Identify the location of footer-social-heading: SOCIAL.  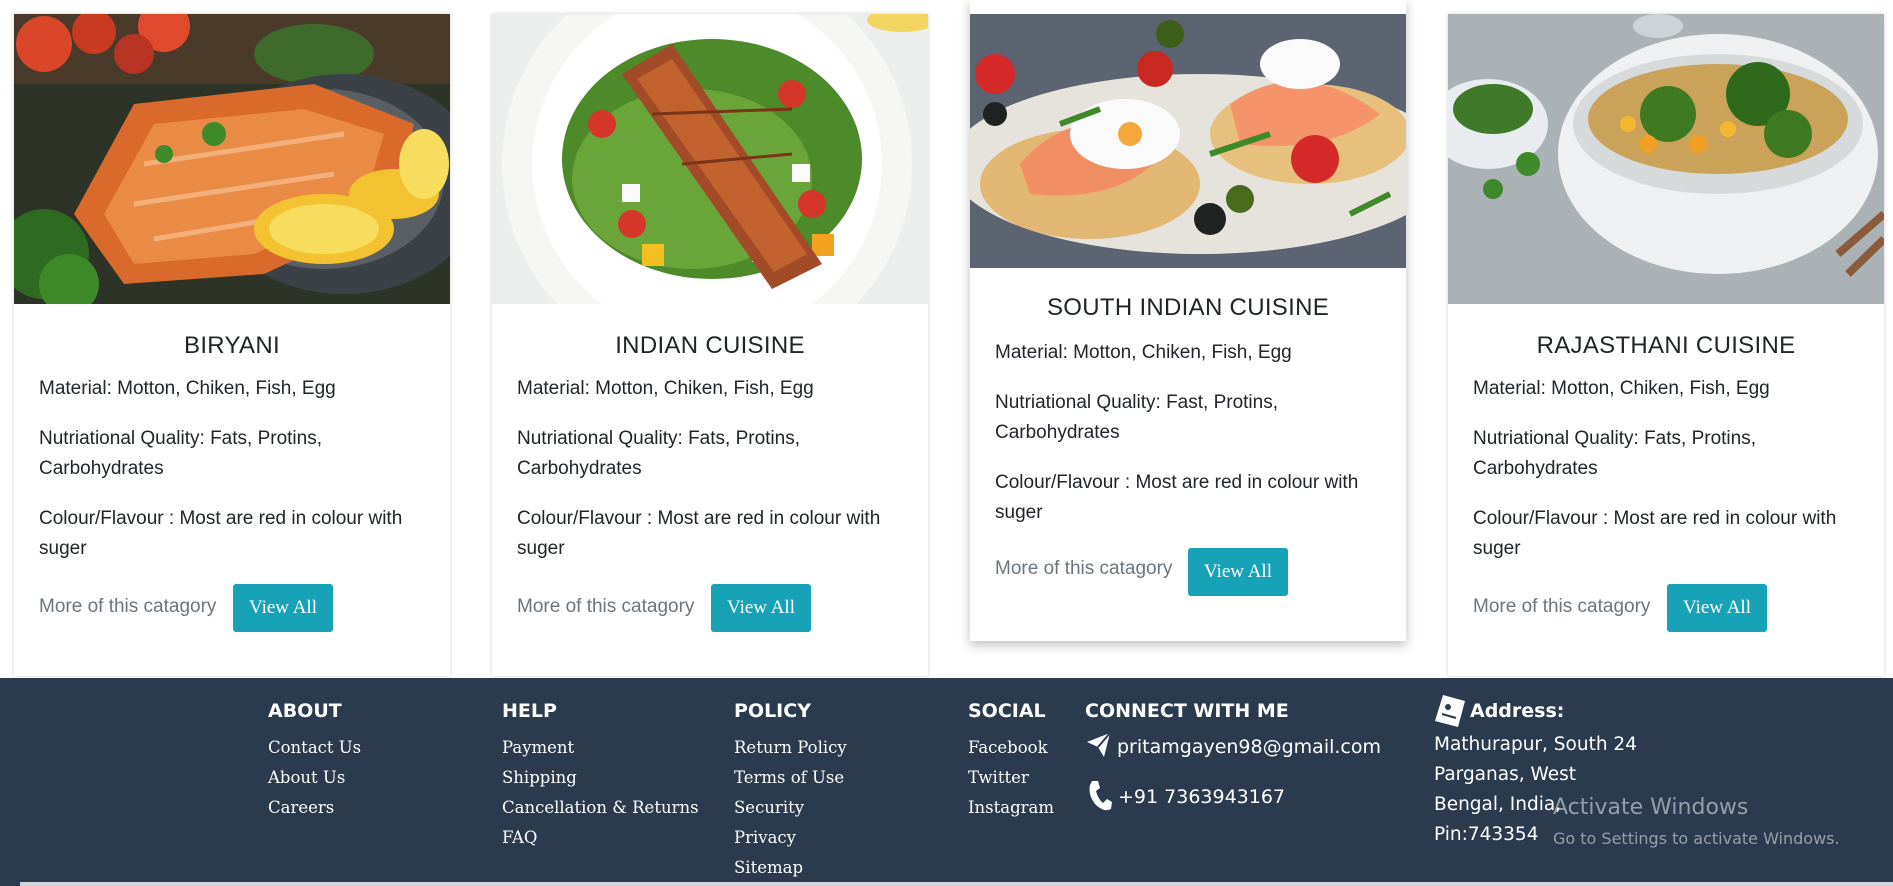
(1007, 711).